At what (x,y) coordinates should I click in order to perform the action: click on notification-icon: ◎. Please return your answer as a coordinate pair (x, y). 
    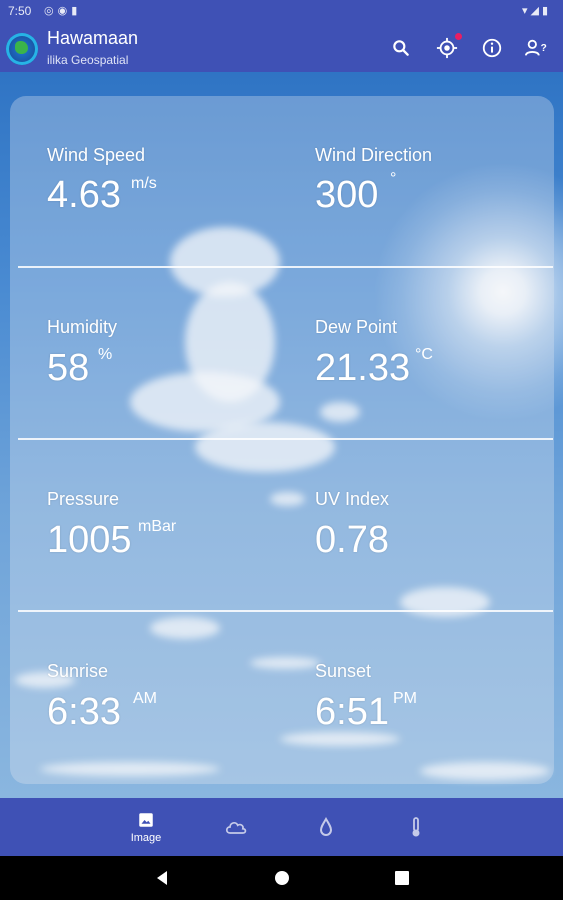
    Looking at the image, I should click on (51, 11).